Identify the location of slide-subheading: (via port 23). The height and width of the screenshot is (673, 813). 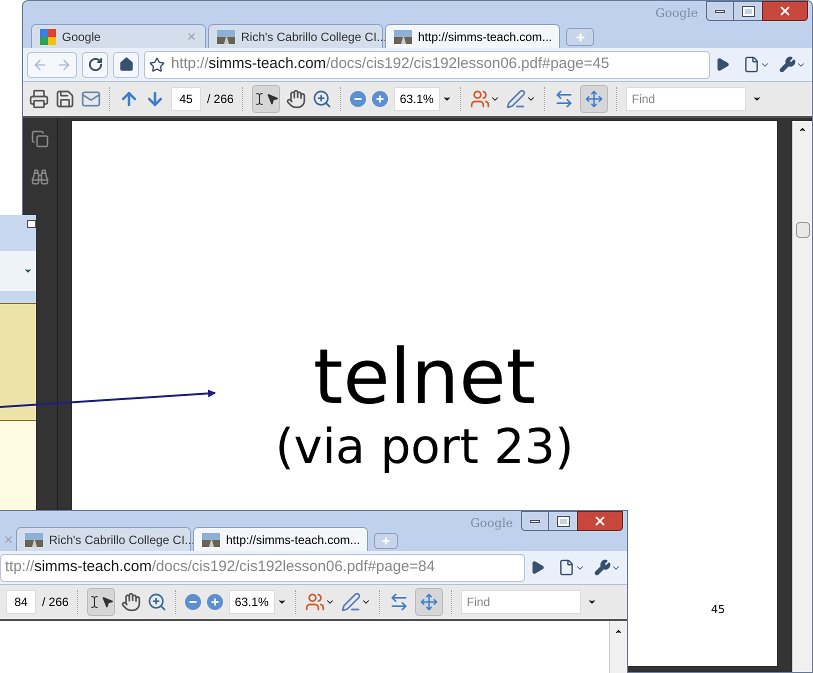
(424, 447).